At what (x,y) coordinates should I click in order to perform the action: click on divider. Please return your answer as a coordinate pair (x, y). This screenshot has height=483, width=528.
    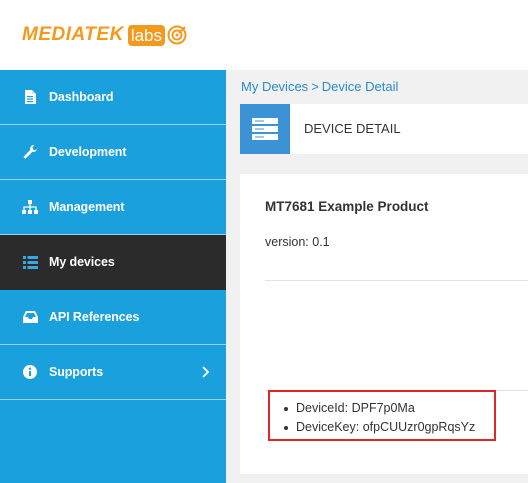
    Looking at the image, I should click on (396, 280).